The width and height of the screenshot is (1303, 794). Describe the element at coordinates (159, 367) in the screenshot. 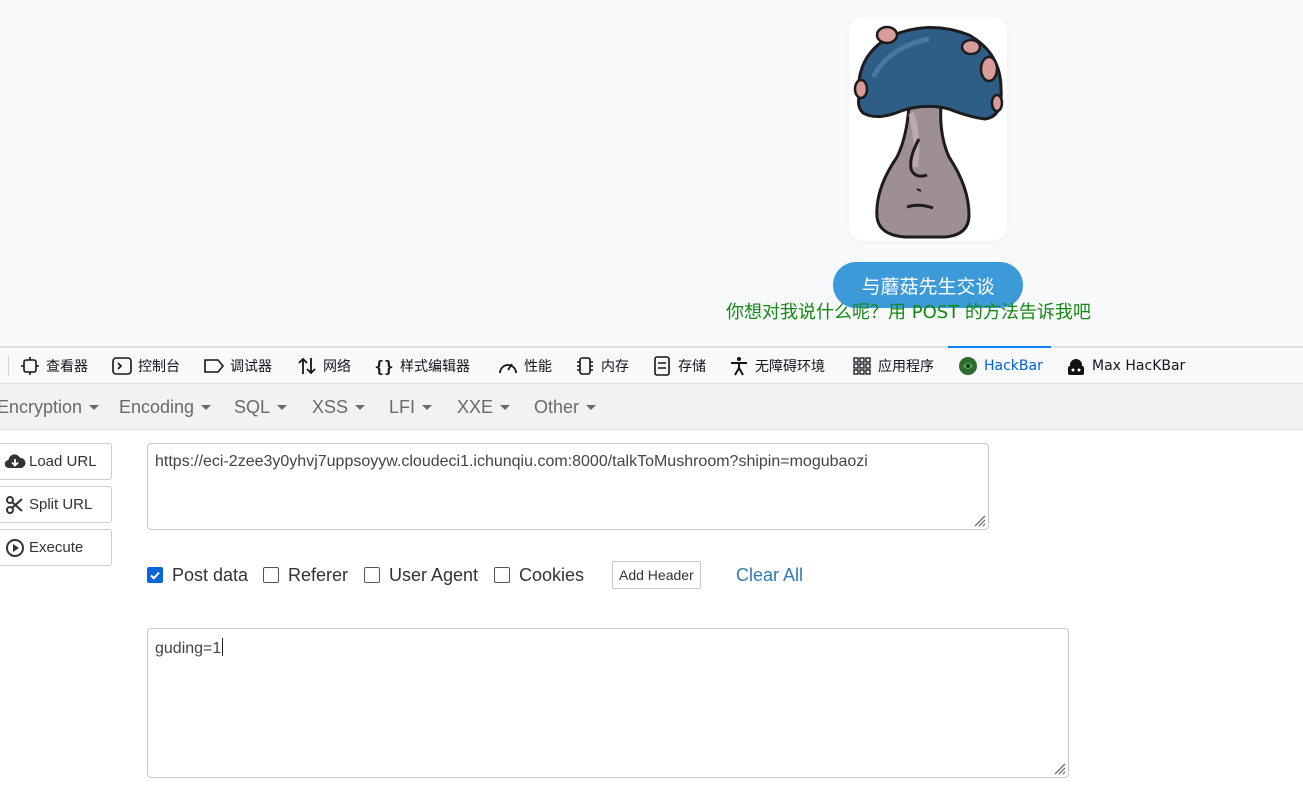

I see `tab-label: 控制台` at that location.